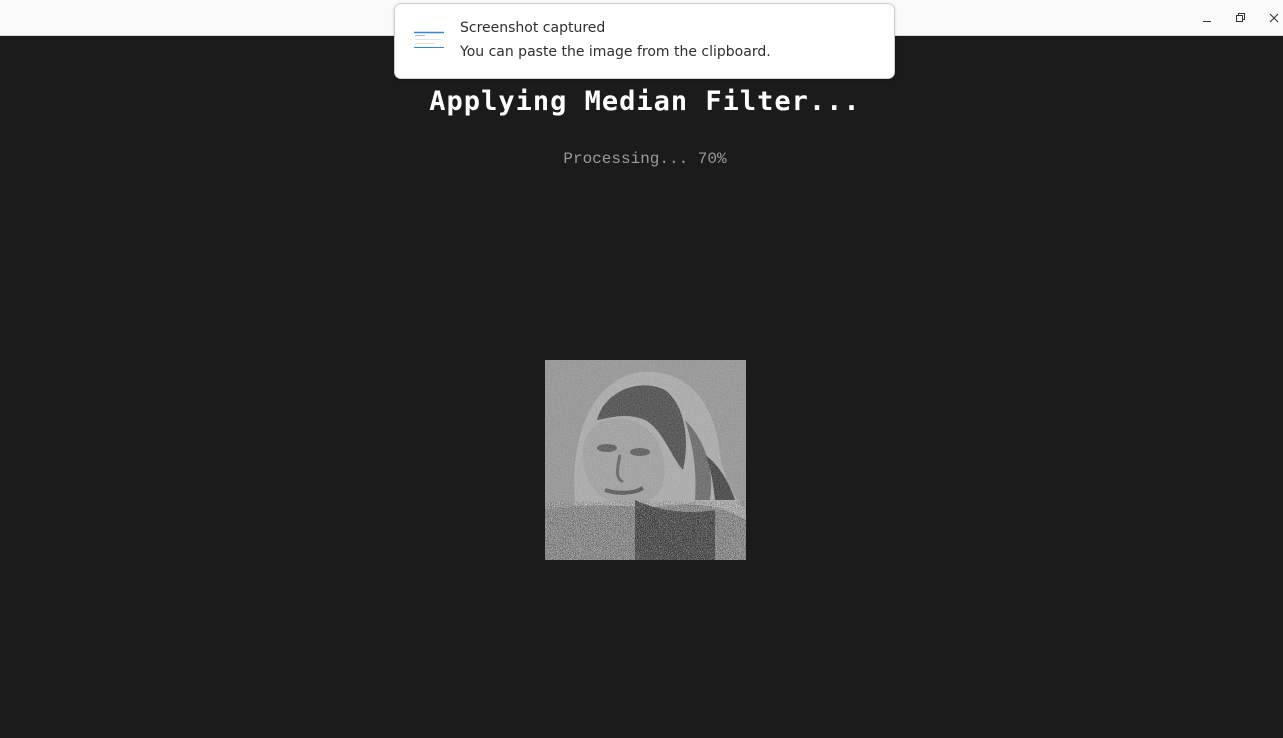 The height and width of the screenshot is (738, 1283). What do you see at coordinates (429, 41) in the screenshot?
I see `screenshot-thumbnail-icon` at bounding box center [429, 41].